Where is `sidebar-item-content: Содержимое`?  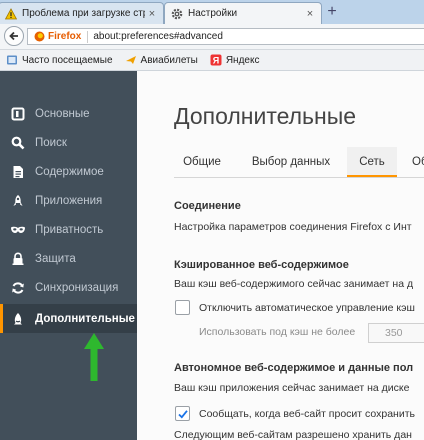
sidebar-item-content: Содержимое is located at coordinates (68, 171).